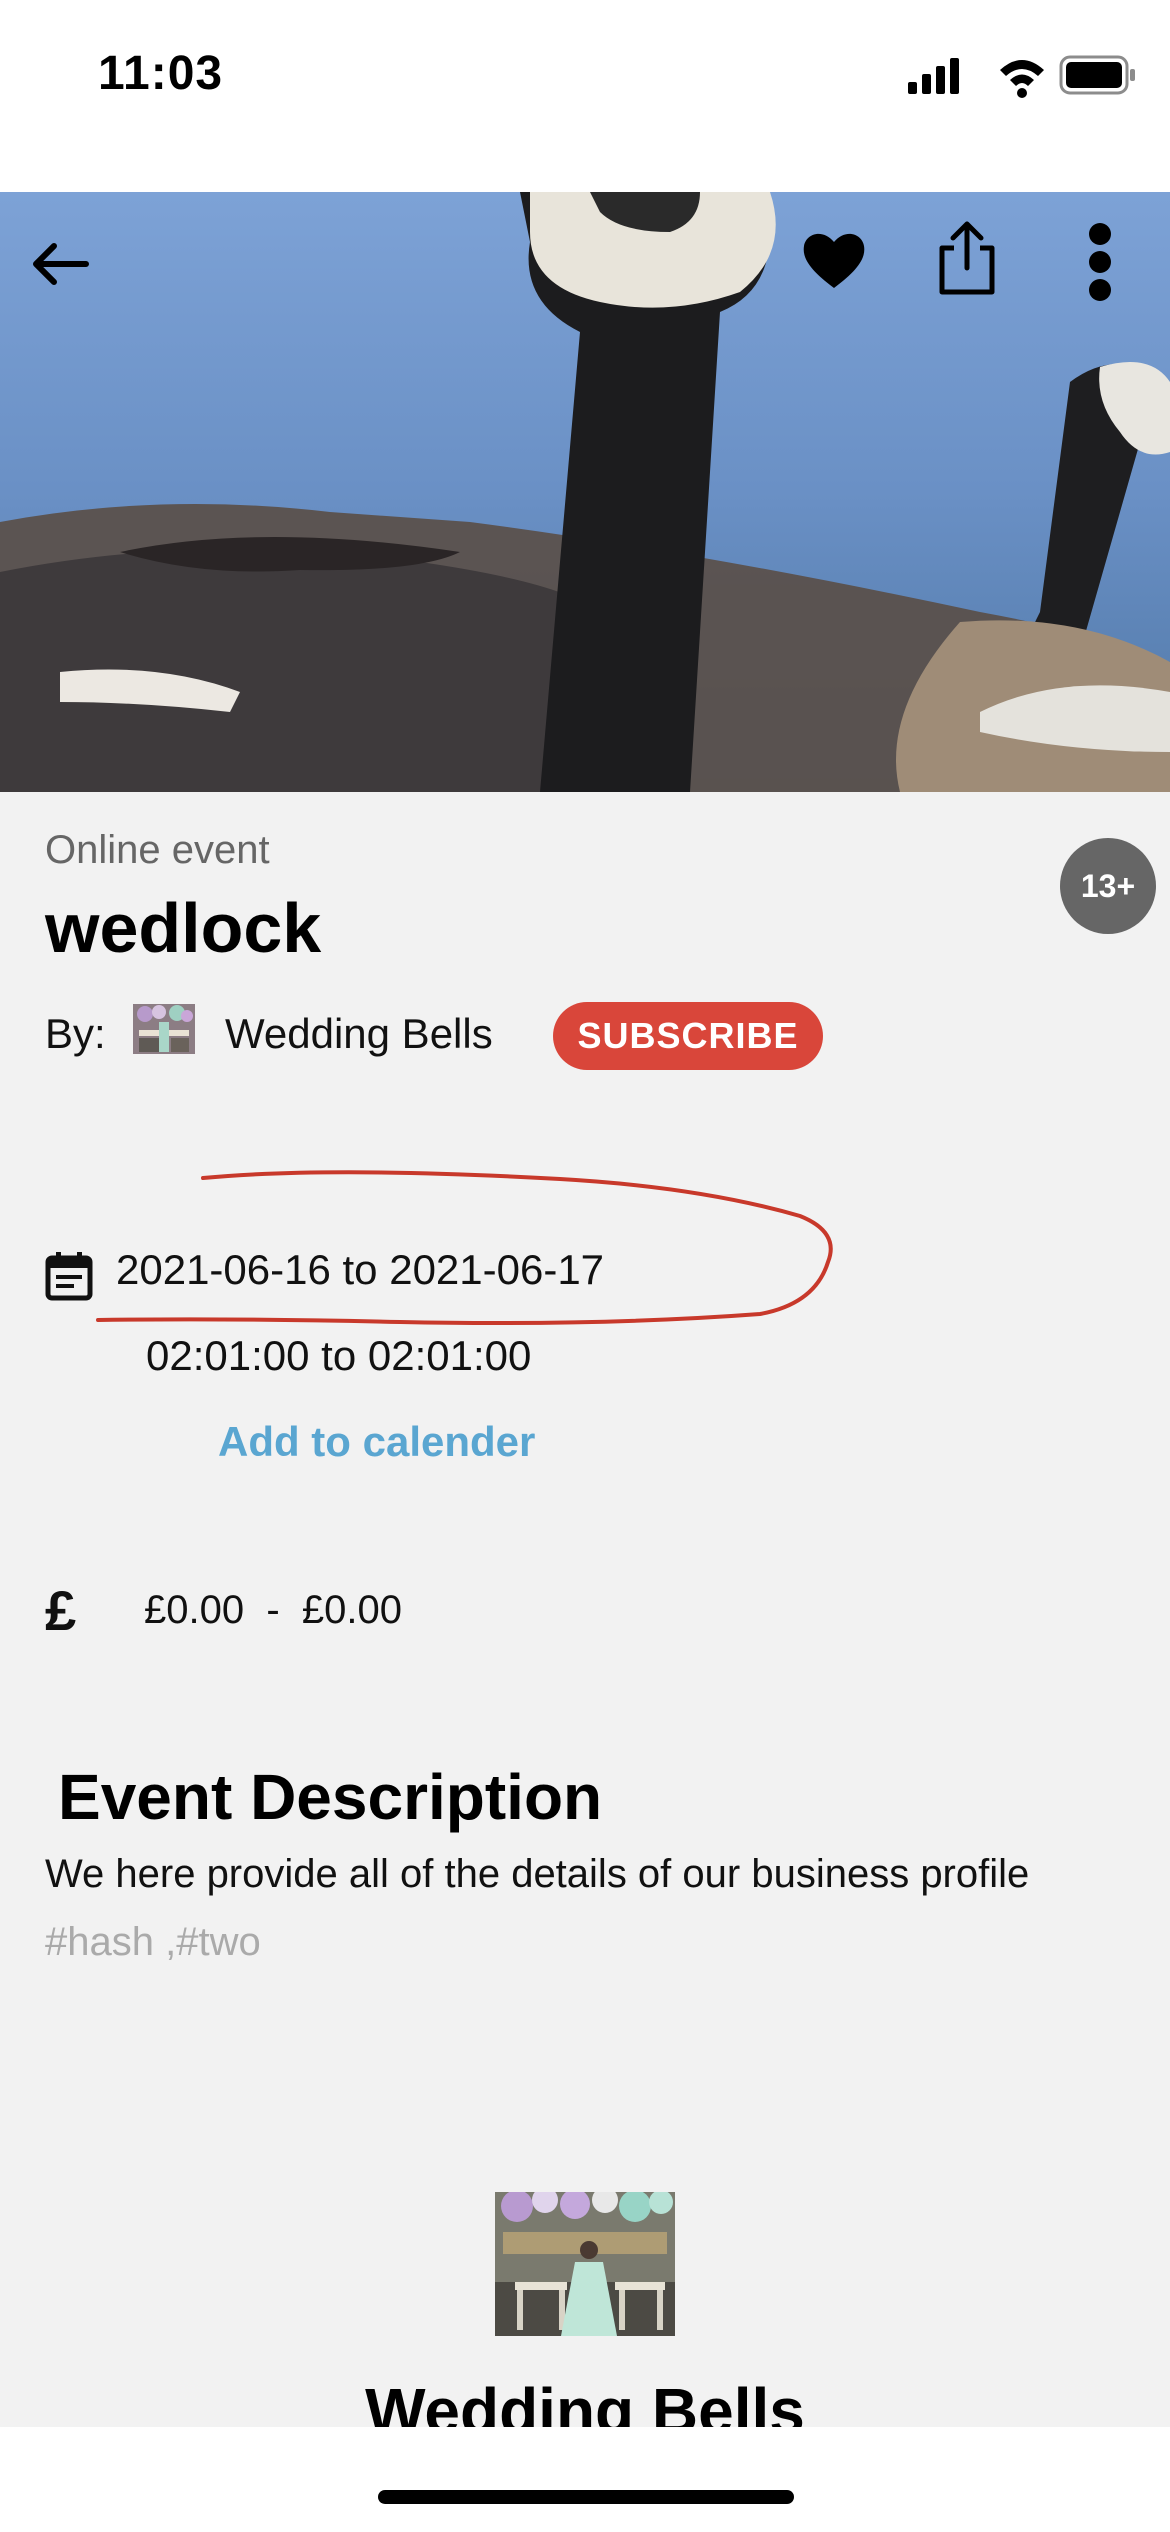  Describe the element at coordinates (330, 1797) in the screenshot. I see `description-heading: Event Description` at that location.